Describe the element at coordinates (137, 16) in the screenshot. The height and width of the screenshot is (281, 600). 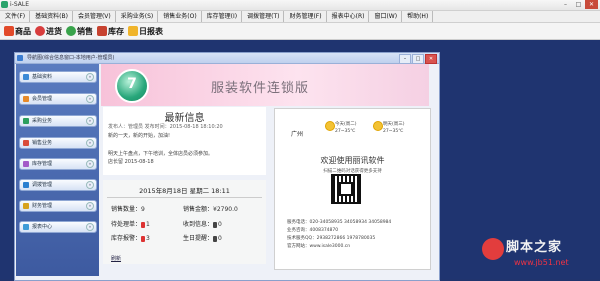
I see `menu-purchase: 采购业务(S)` at that location.